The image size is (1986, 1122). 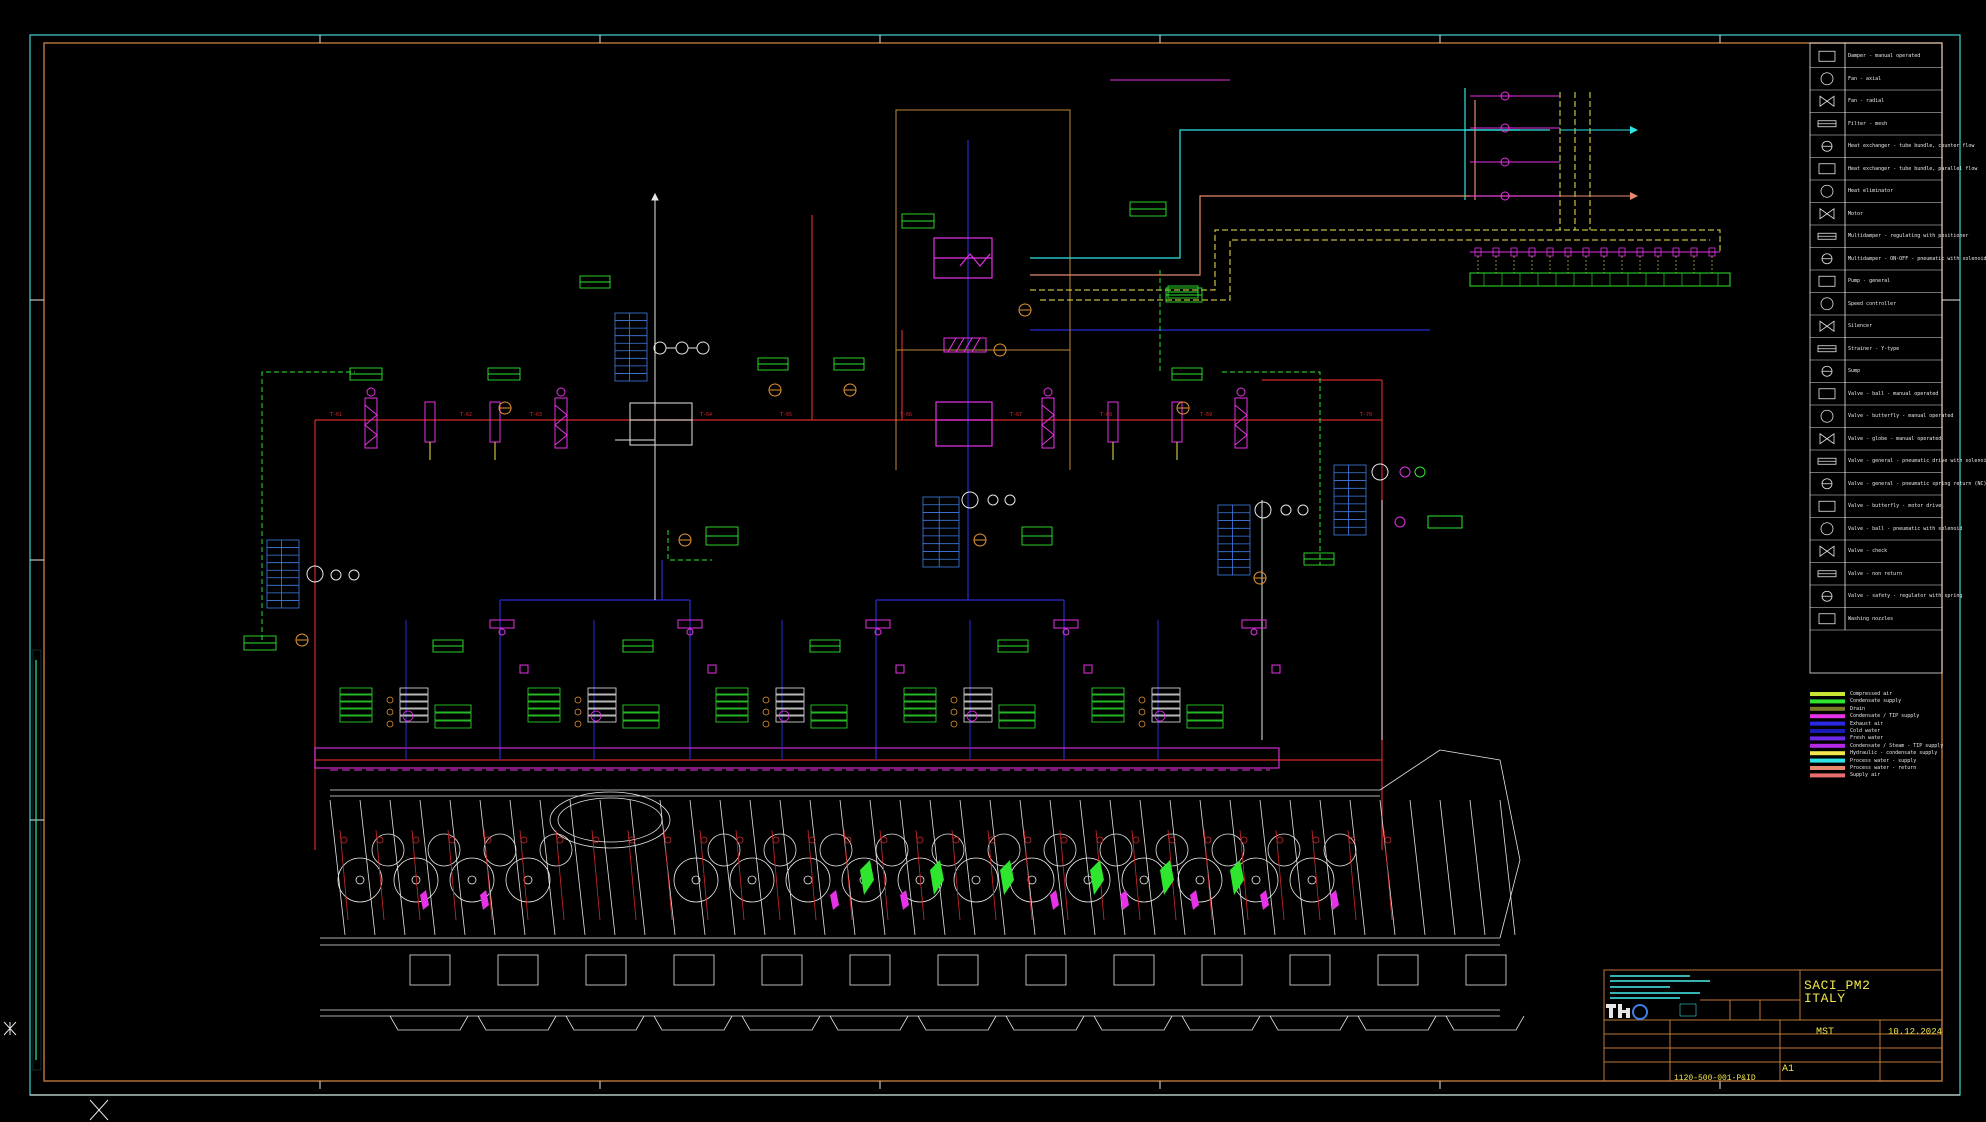 I want to click on legend-symbol-label: Motor, so click(x=1856, y=213).